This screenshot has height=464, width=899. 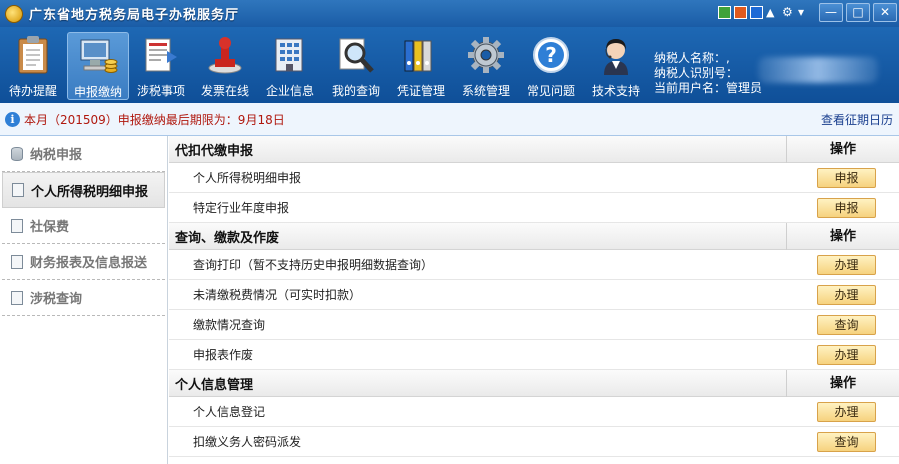 I want to click on sidebar-item-tax-query: 涉税查询, so click(x=83, y=298).